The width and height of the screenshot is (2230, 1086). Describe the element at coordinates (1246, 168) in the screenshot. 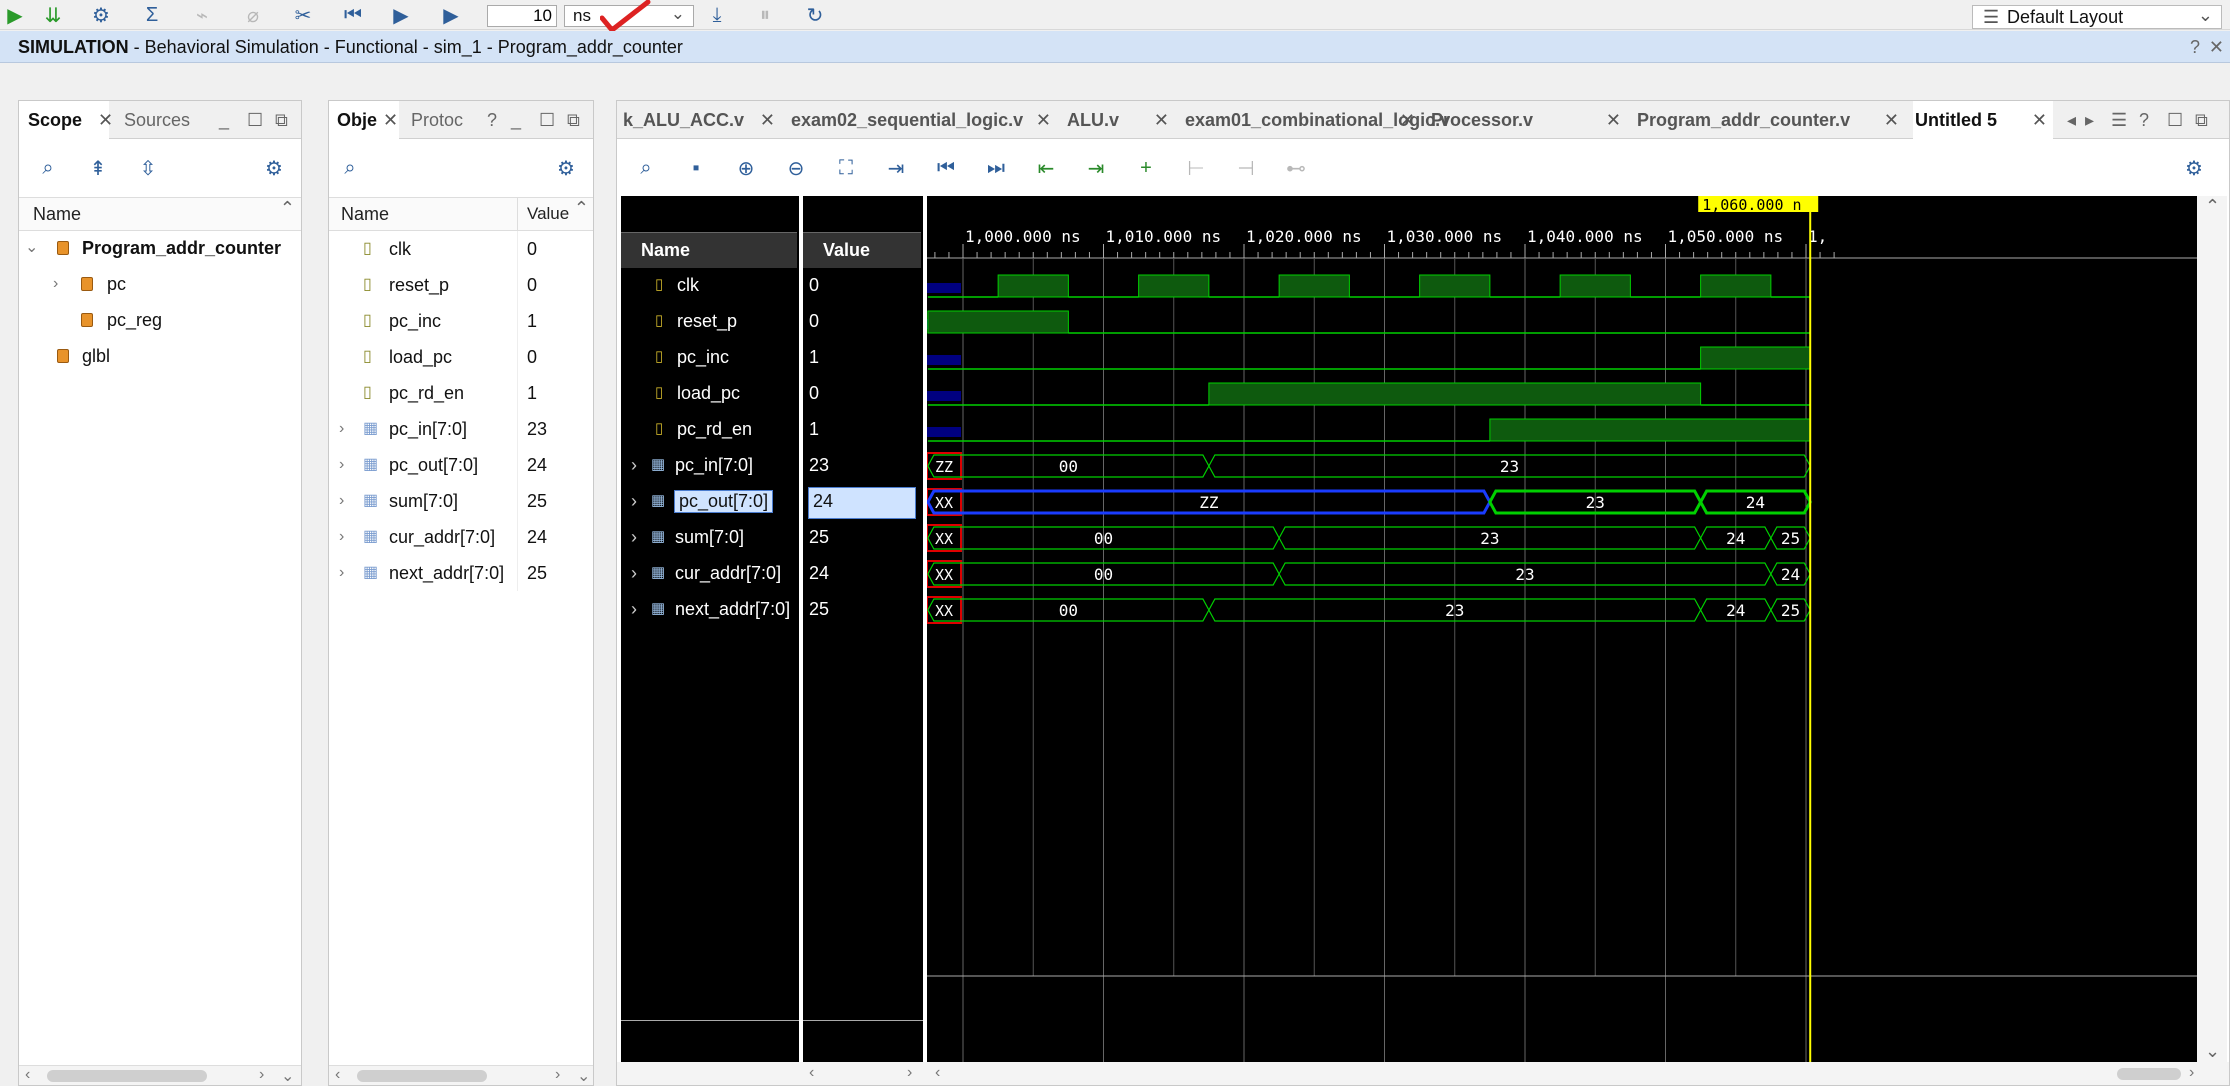

I see `next-marker-icon: ⊣` at that location.